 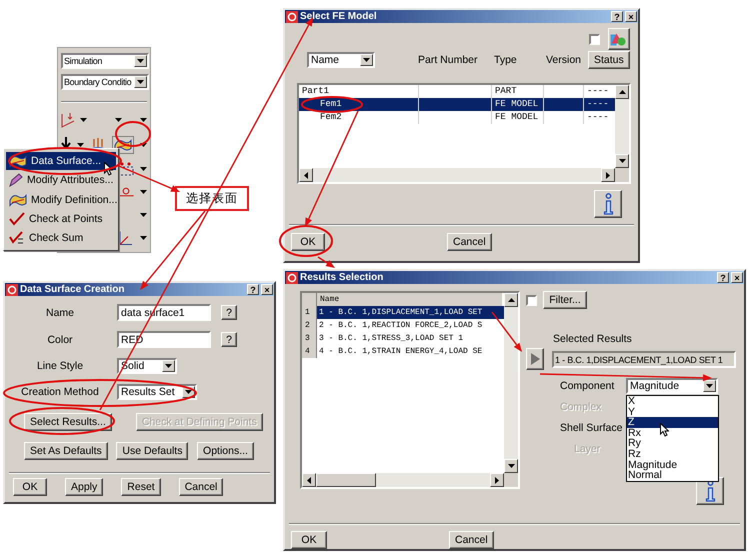 What do you see at coordinates (593, 339) in the screenshot?
I see `section-label: Selected Results` at bounding box center [593, 339].